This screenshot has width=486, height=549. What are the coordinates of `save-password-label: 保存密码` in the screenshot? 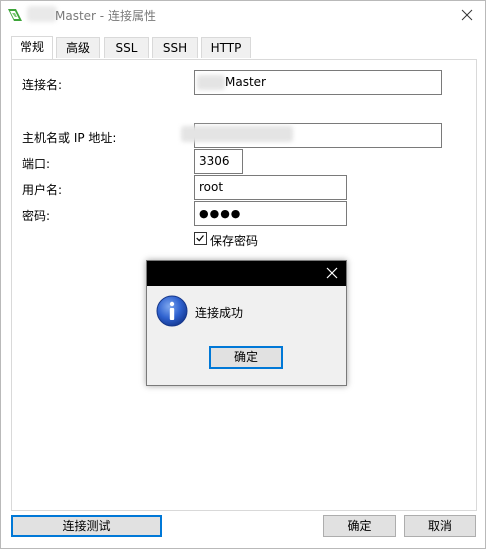 It's located at (234, 240).